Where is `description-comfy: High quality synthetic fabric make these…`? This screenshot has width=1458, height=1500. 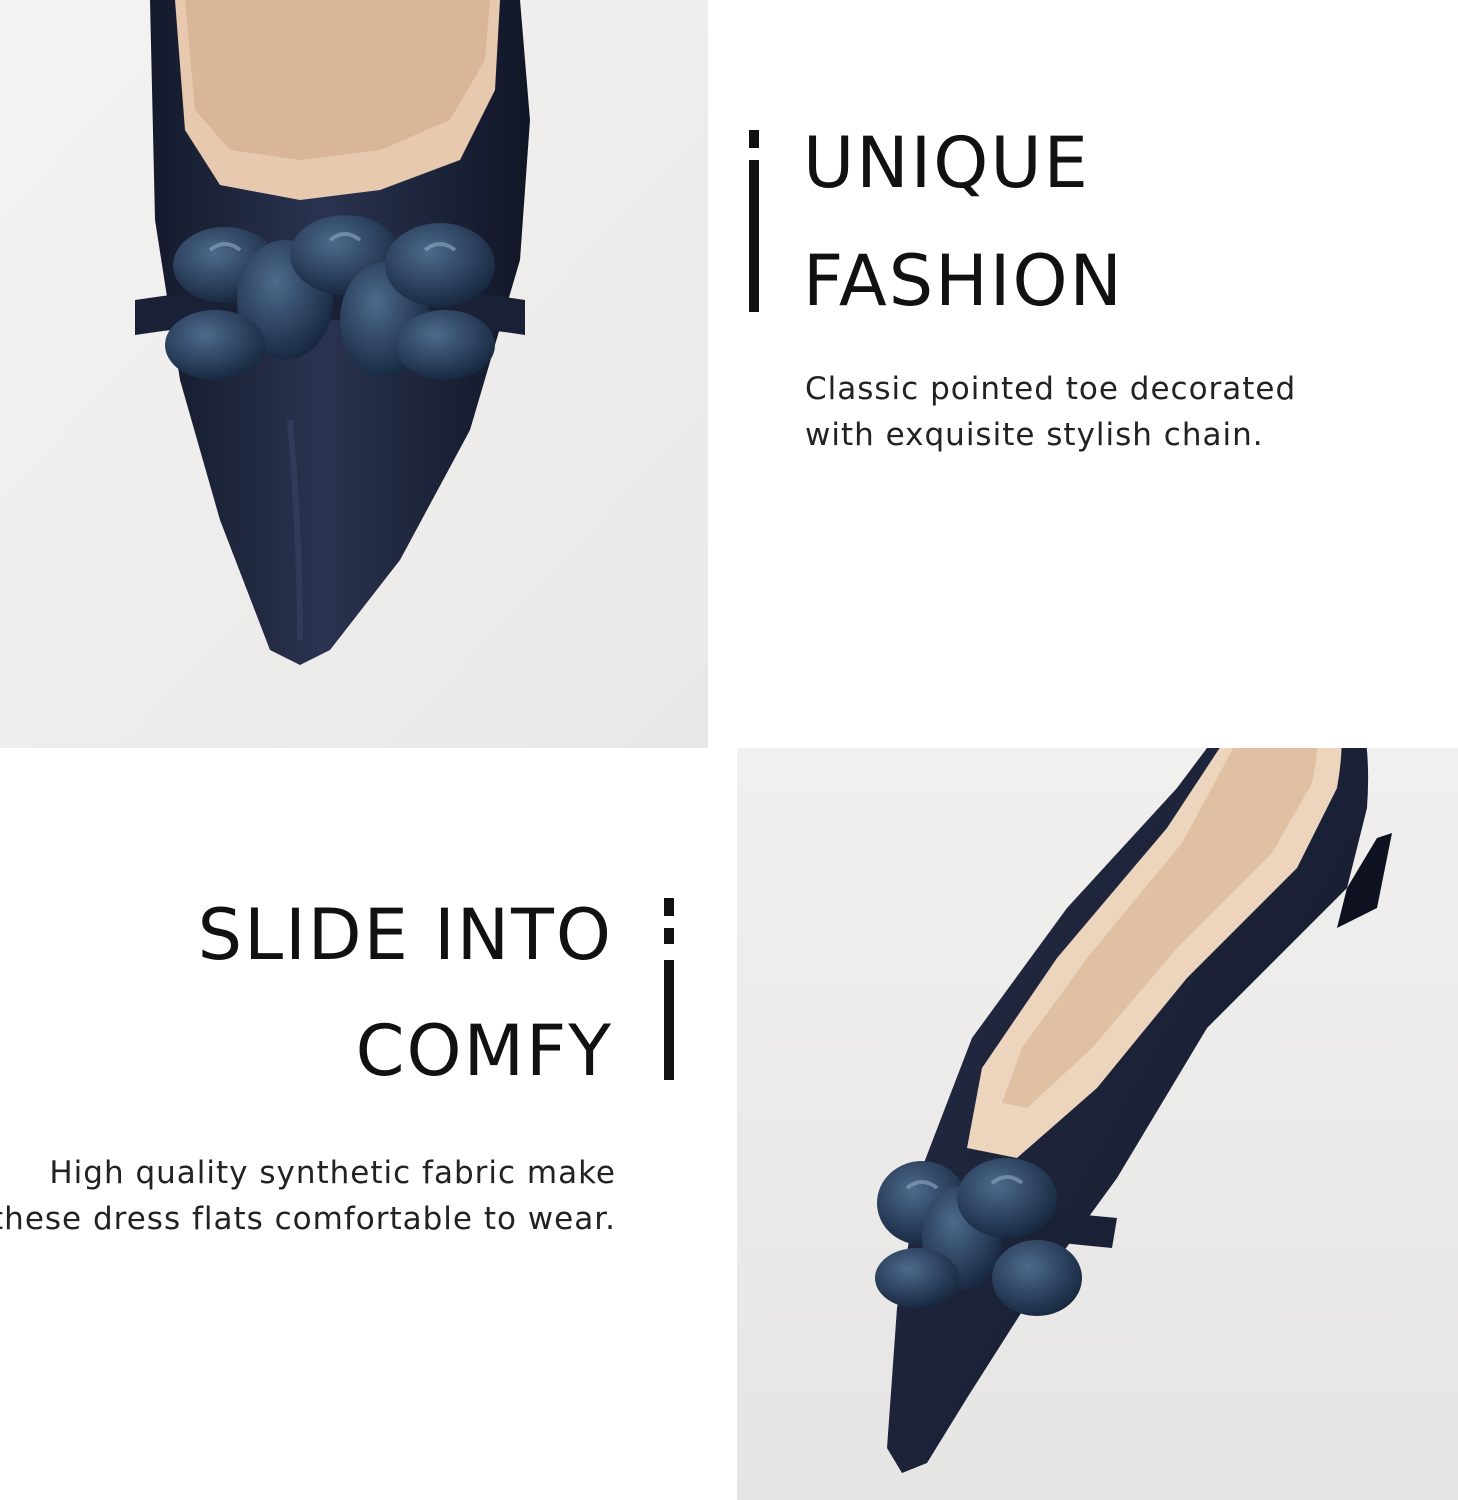 description-comfy: High quality synthetic fabric make these… is located at coordinates (308, 1196).